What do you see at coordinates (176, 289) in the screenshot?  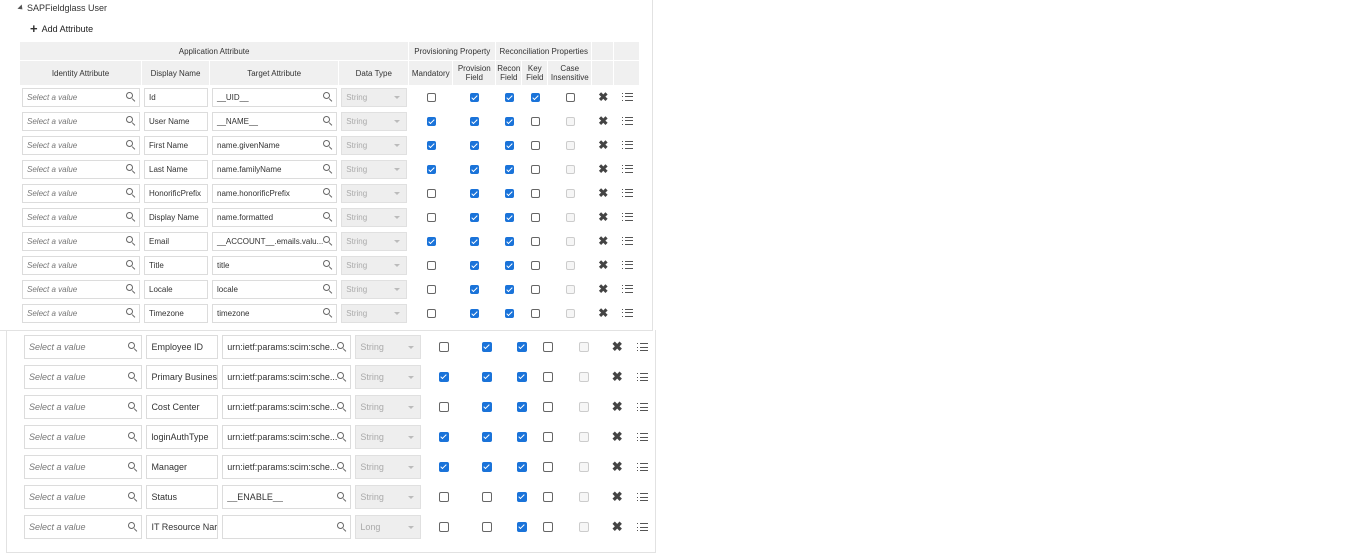 I see `display-name-field: Locale` at bounding box center [176, 289].